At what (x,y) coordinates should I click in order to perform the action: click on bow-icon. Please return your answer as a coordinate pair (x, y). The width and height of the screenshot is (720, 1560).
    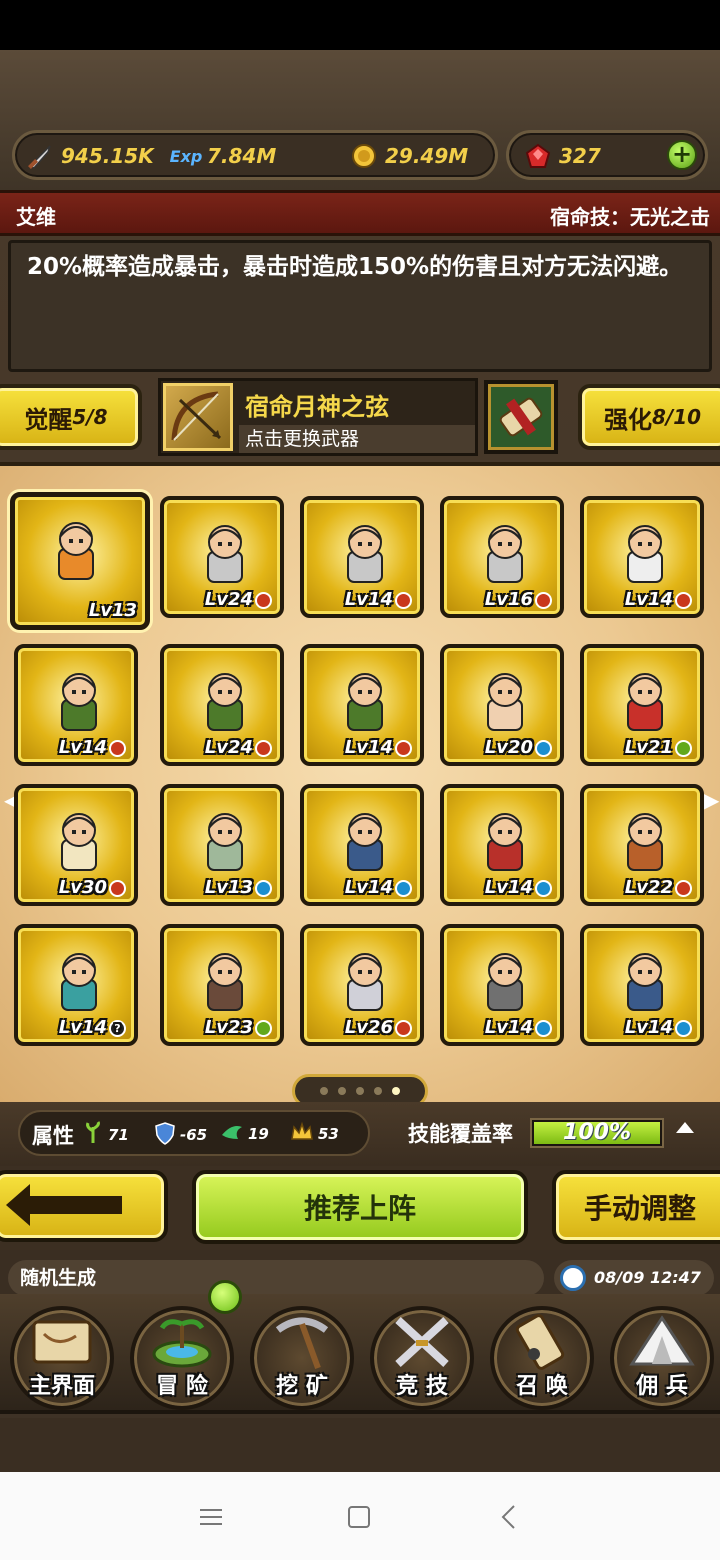
    Looking at the image, I should click on (198, 417).